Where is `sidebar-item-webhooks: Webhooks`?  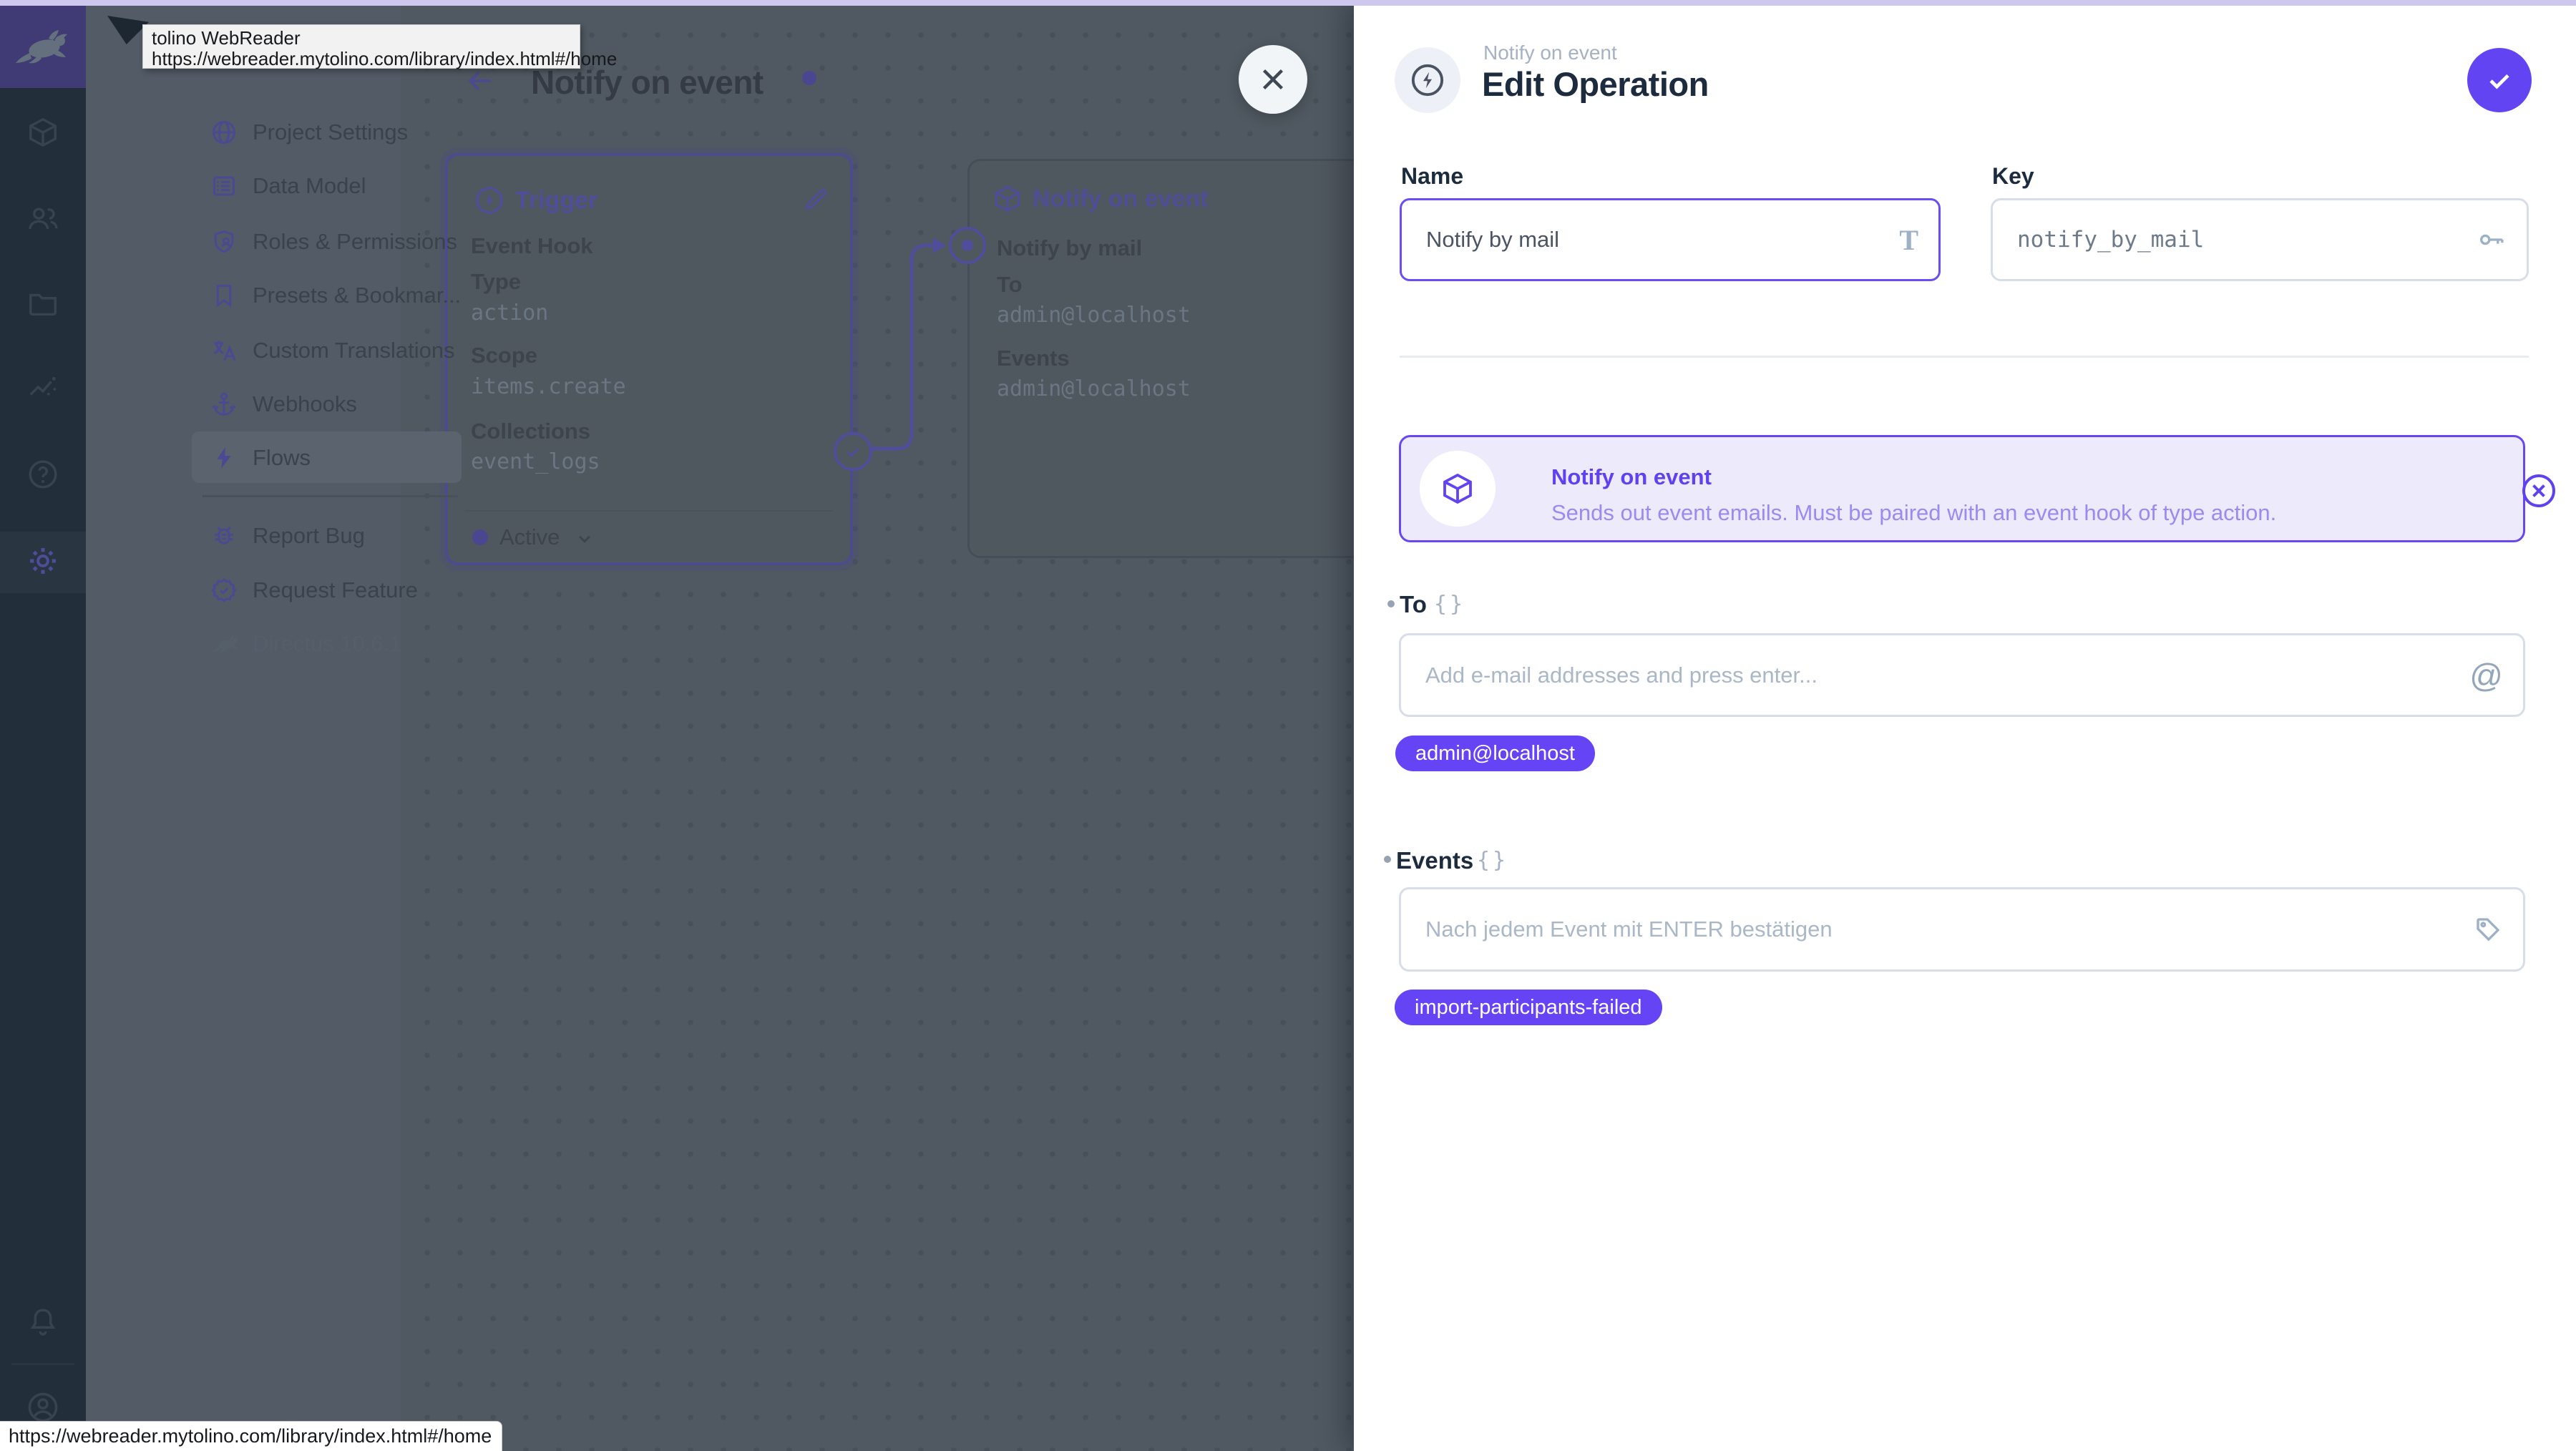
sidebar-item-webhooks: Webhooks is located at coordinates (243, 404).